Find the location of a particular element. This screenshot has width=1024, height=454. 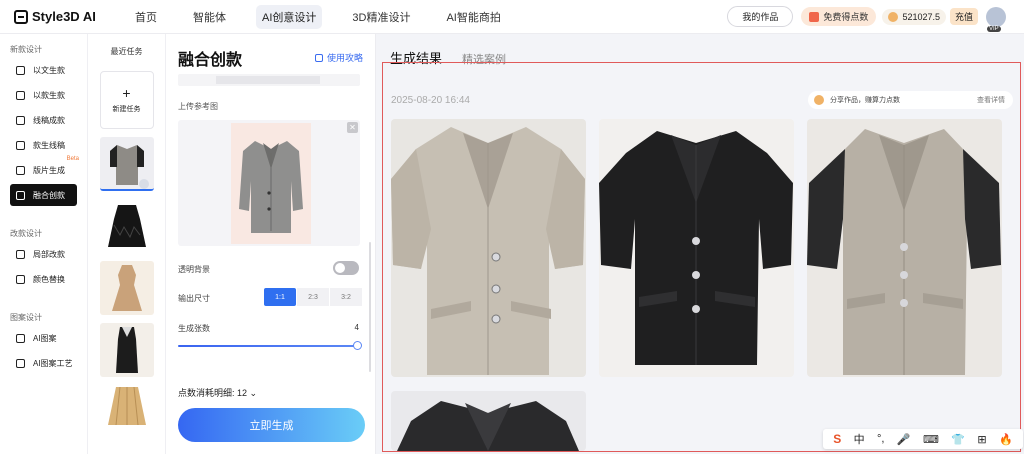

pleated-skirt-thumb-icon is located at coordinates (126, 406).